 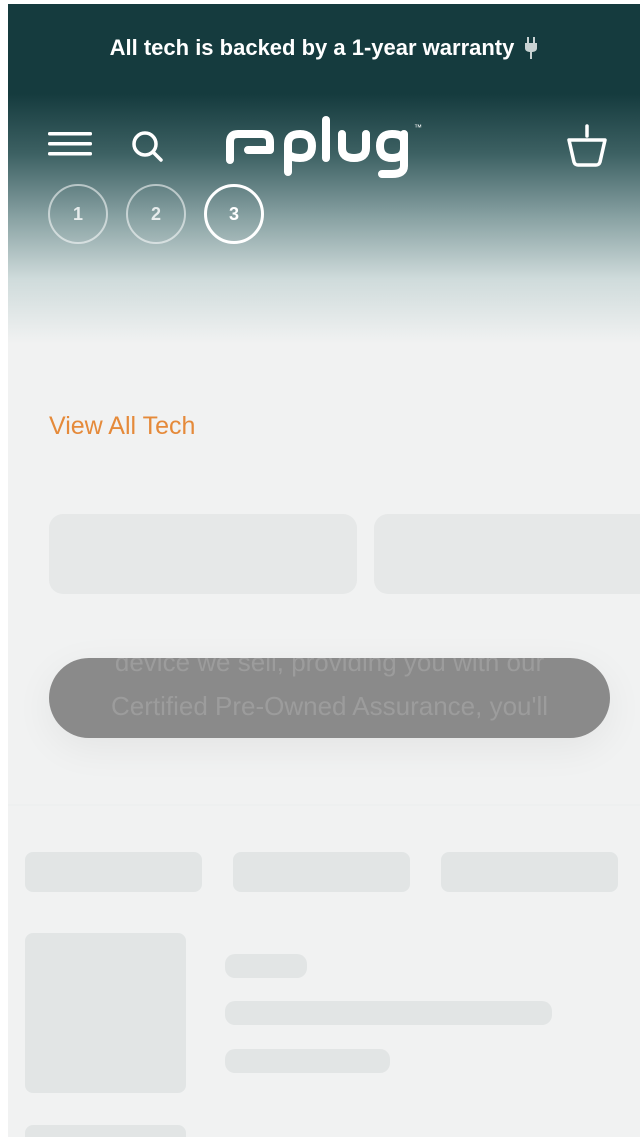 I want to click on view-all-tech-link: View All Tech, so click(x=122, y=426).